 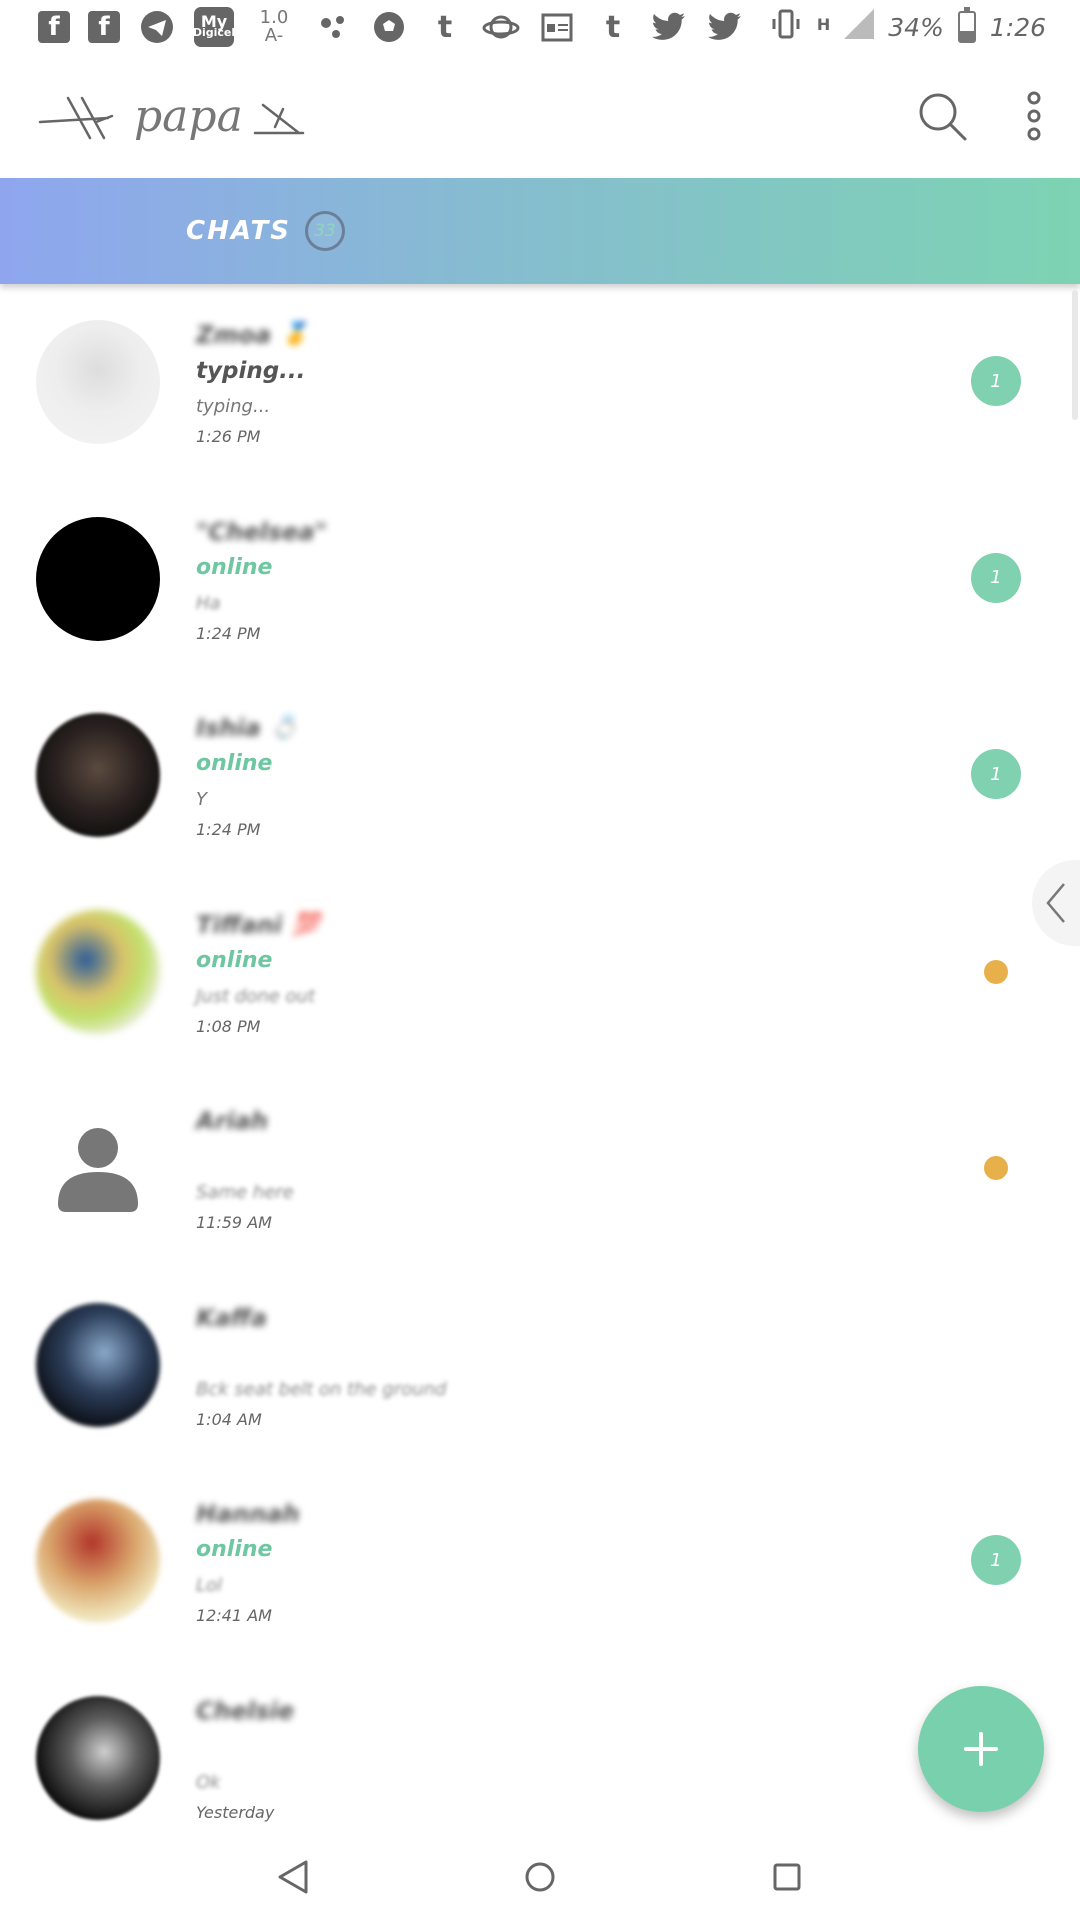 I want to click on last-message-preview: Just done out, so click(x=255, y=996).